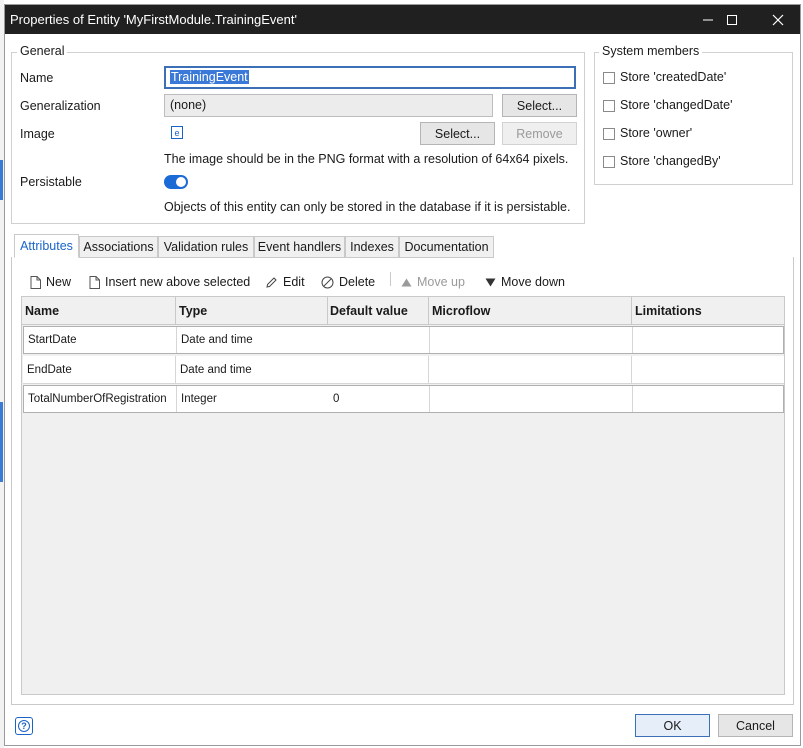  I want to click on image-label: Image, so click(37, 134).